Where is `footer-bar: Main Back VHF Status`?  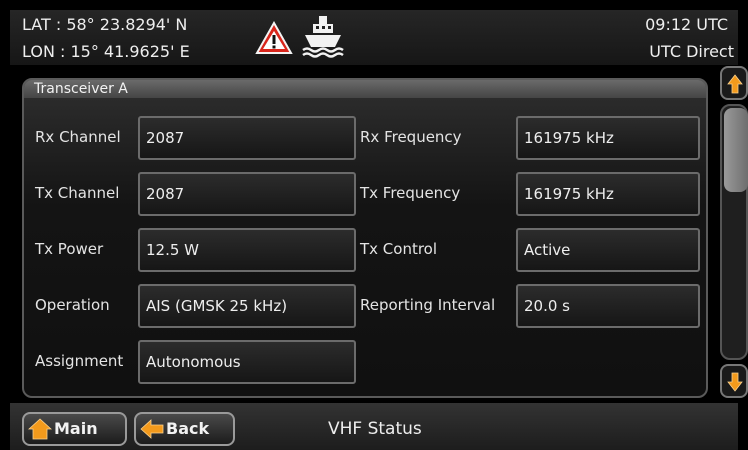 footer-bar: Main Back VHF Status is located at coordinates (374, 426).